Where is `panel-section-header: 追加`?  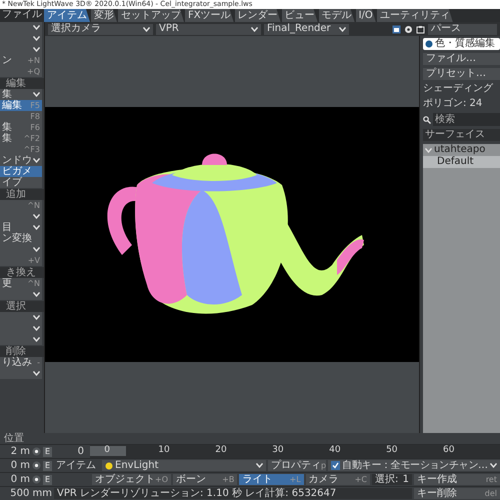 panel-section-header: 追加 is located at coordinates (22, 194).